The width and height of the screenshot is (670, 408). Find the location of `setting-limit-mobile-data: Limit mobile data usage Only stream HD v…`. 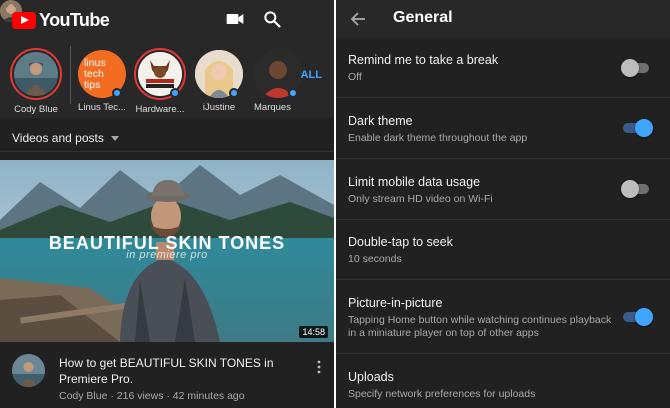

setting-limit-mobile-data: Limit mobile data usage Only stream HD v… is located at coordinates (503, 195).